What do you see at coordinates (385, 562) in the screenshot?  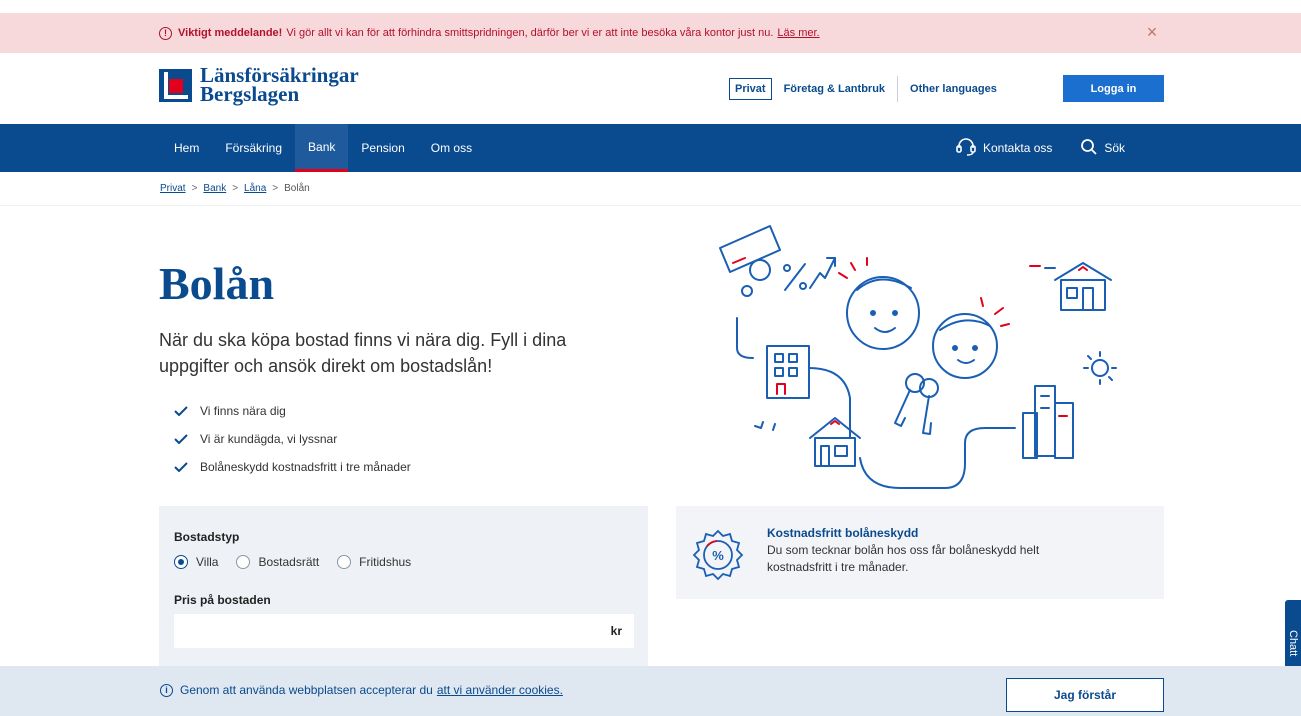 I see `radio-label: Fritidshus` at bounding box center [385, 562].